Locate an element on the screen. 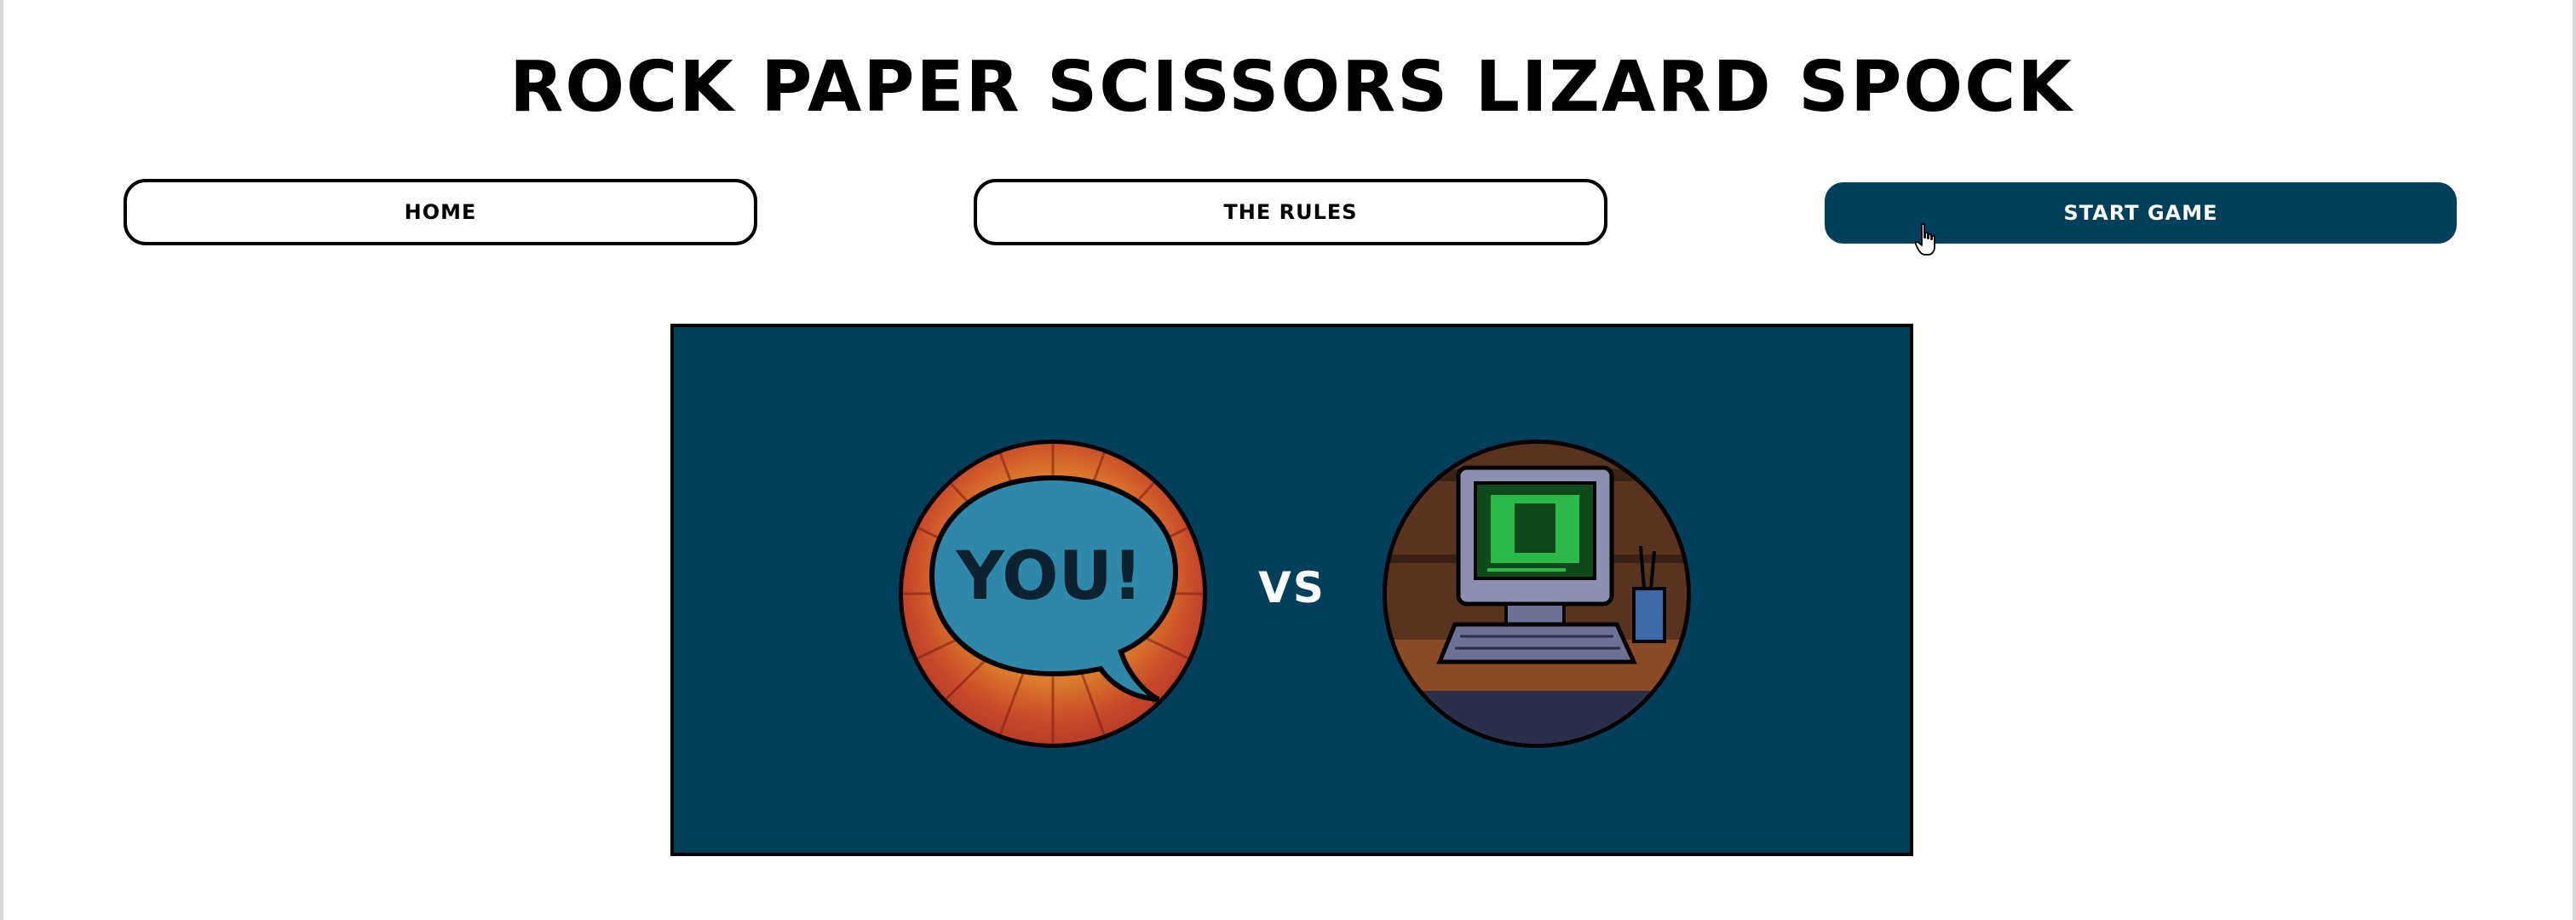 The height and width of the screenshot is (920, 2576). home-button: HOME is located at coordinates (441, 212).